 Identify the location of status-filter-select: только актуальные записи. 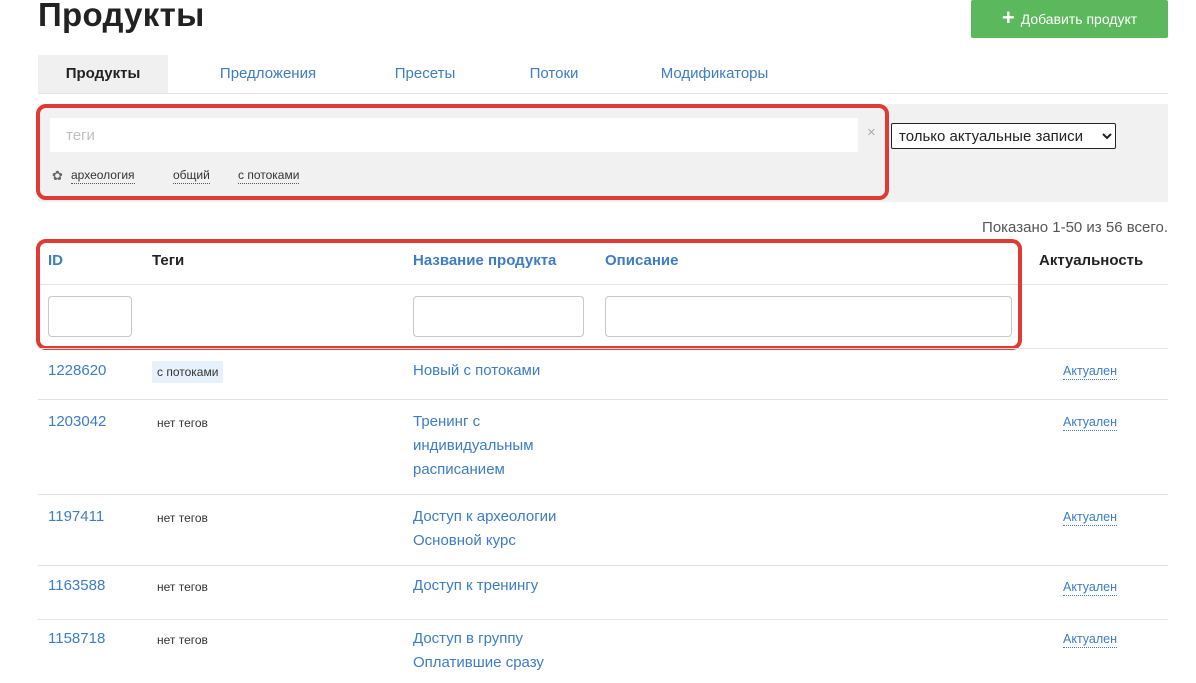
(1003, 136).